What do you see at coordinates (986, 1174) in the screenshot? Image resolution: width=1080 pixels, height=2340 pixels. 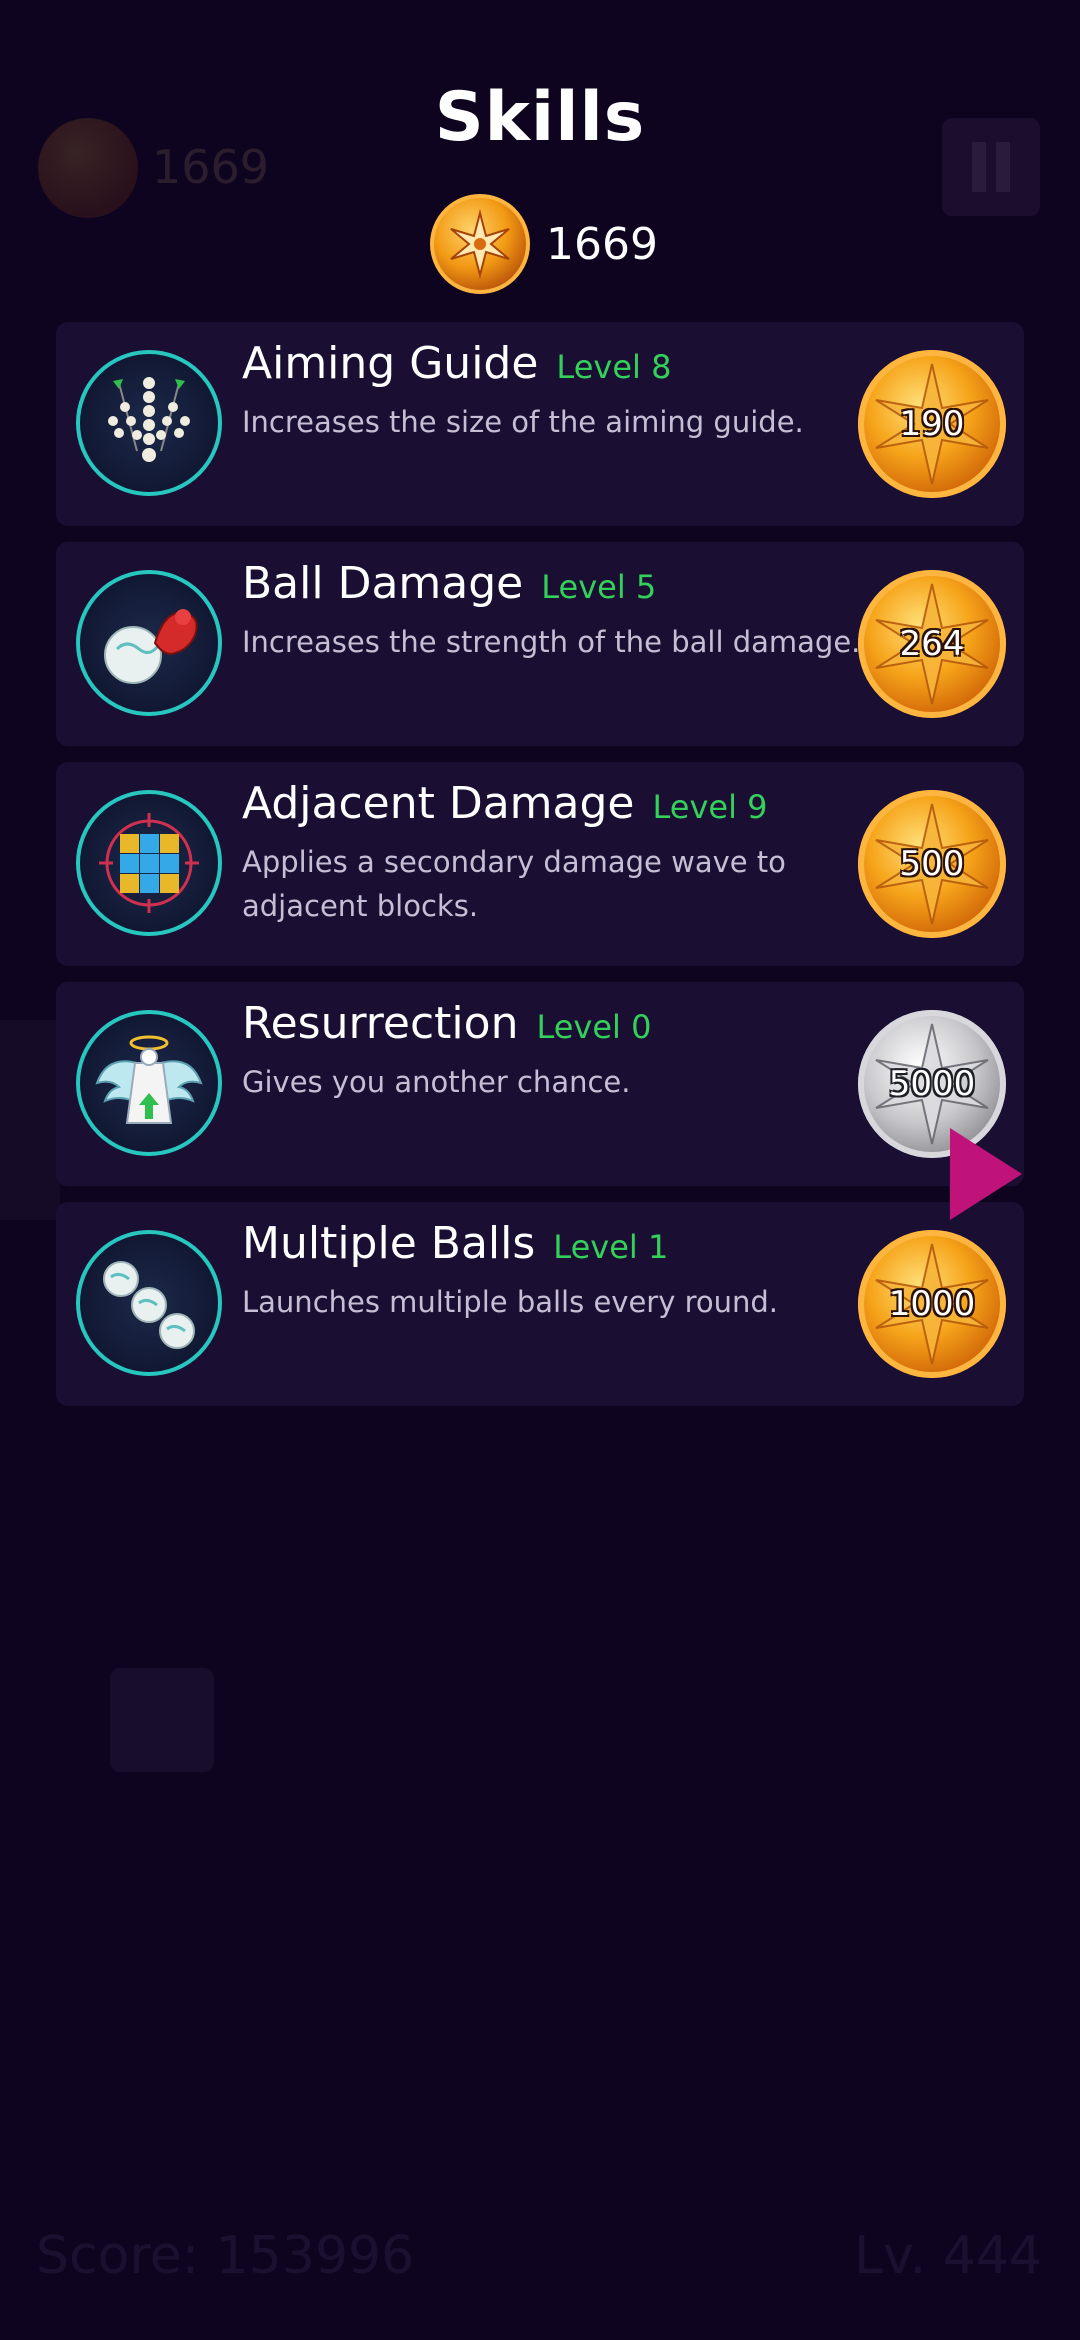 I see `pointer-arrow-icon` at bounding box center [986, 1174].